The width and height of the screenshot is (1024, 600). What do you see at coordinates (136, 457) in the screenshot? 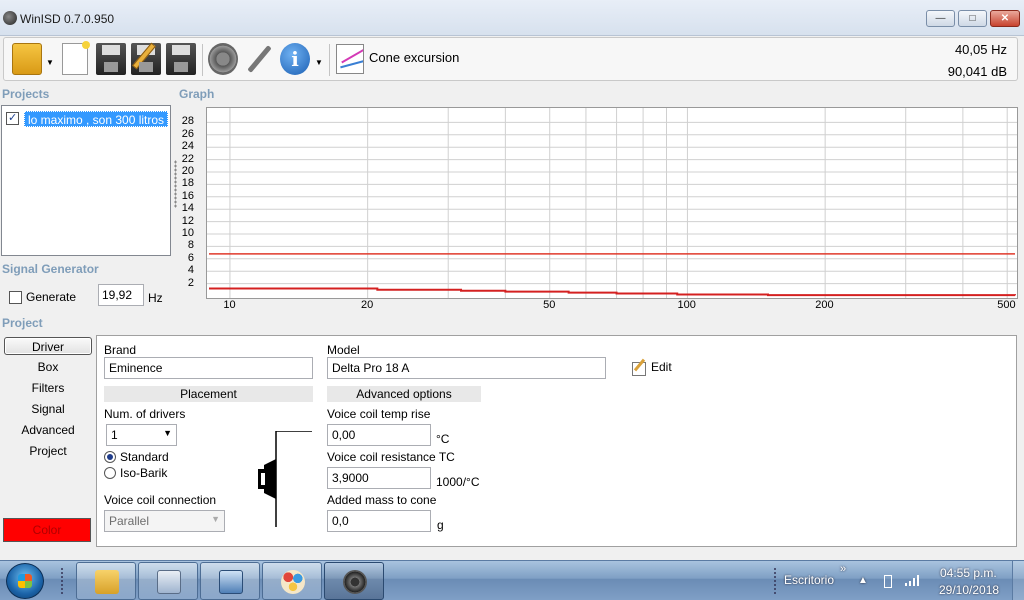
I see `radio-standard: Standard` at bounding box center [136, 457].